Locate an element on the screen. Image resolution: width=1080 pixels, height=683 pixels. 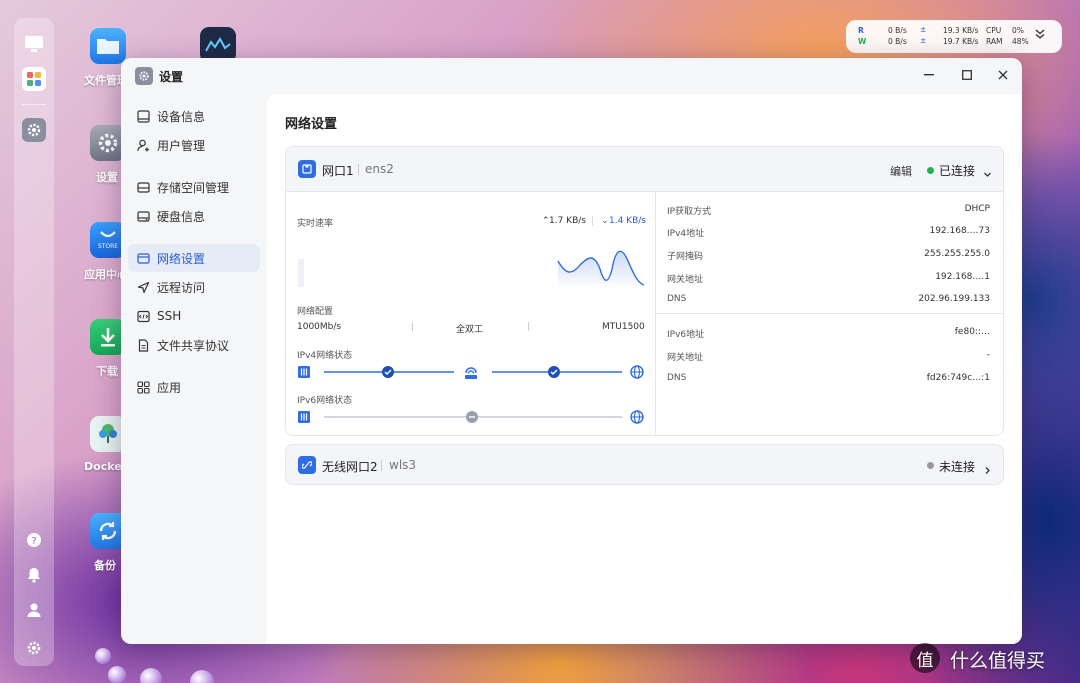
network-config-label: 网络配置 is located at coordinates (315, 312).